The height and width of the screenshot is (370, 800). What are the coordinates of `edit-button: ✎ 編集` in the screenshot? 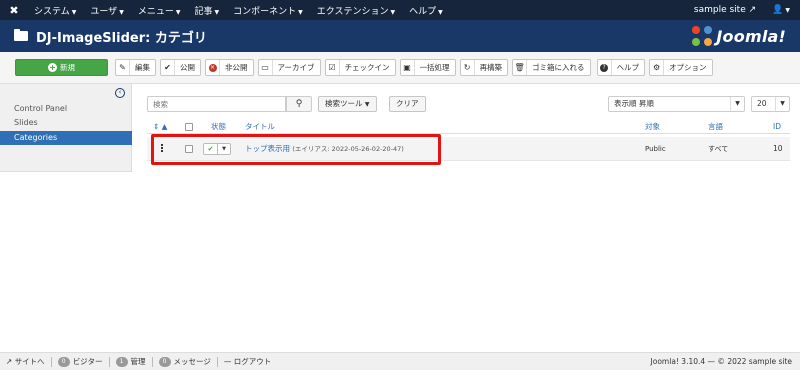 It's located at (135, 67).